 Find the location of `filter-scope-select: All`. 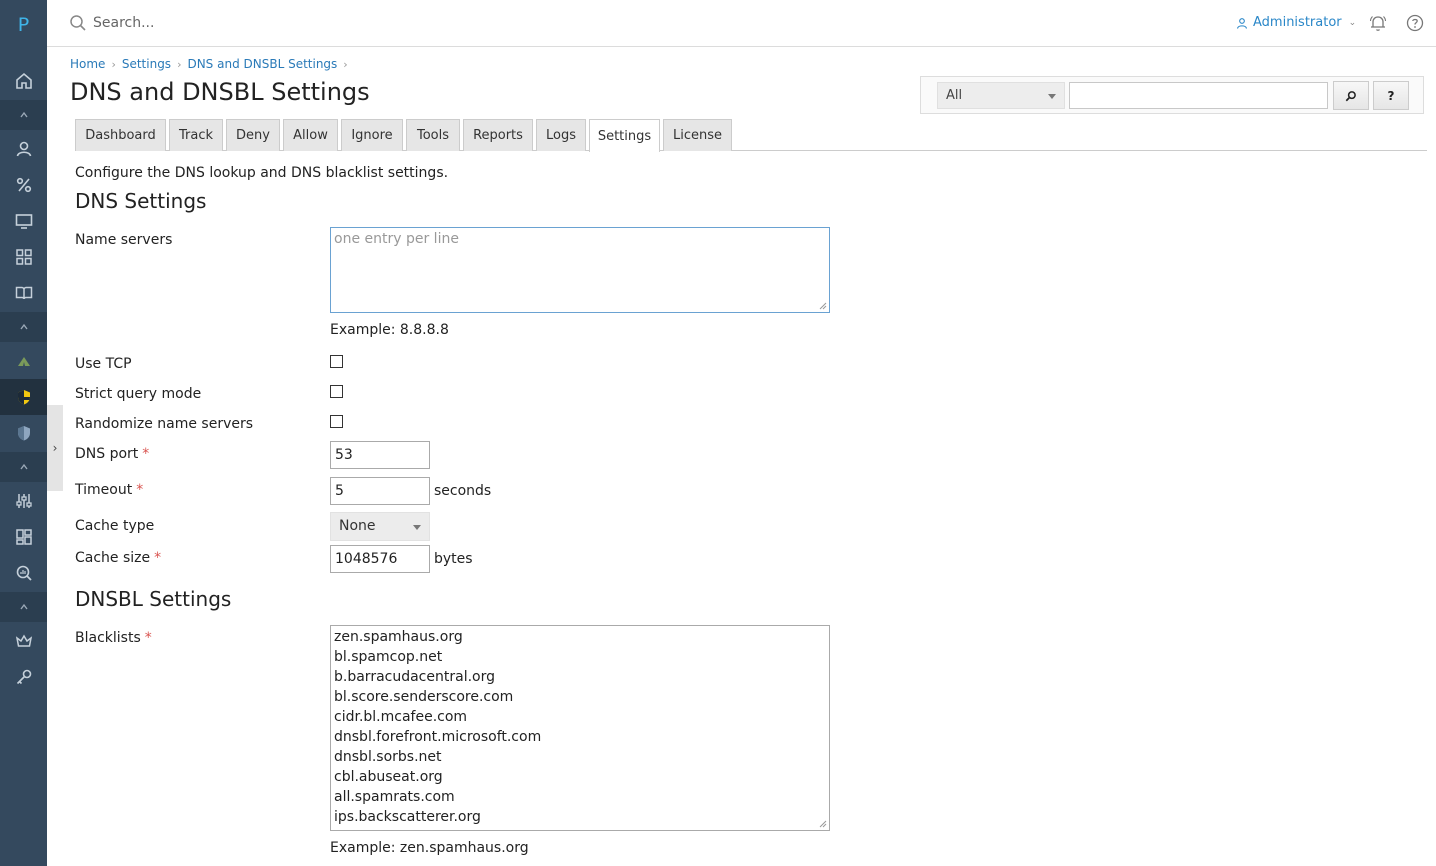

filter-scope-select: All is located at coordinates (1001, 95).